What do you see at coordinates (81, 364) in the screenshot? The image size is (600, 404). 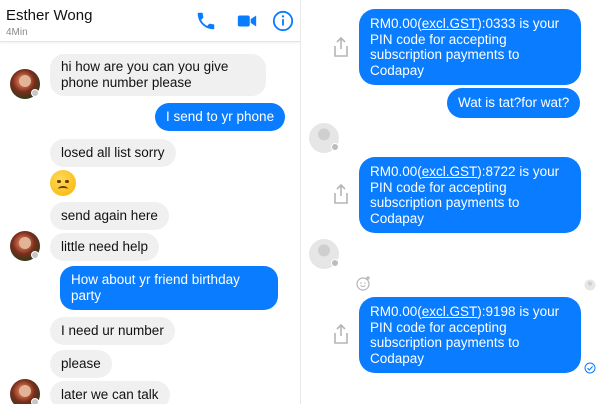 I see `message-incoming: please` at bounding box center [81, 364].